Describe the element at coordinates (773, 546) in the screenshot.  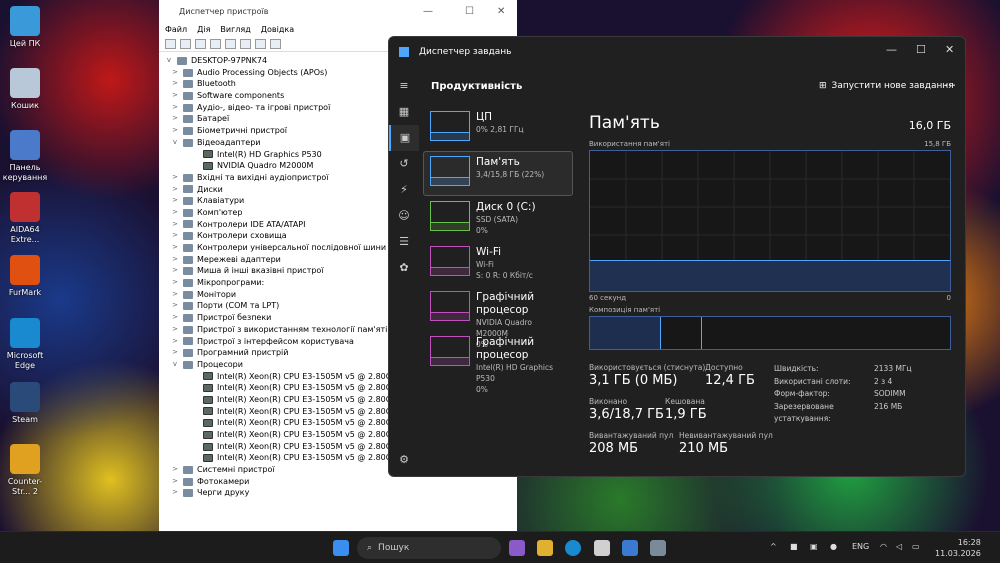
I see `chevron-up-icon: ^` at that location.